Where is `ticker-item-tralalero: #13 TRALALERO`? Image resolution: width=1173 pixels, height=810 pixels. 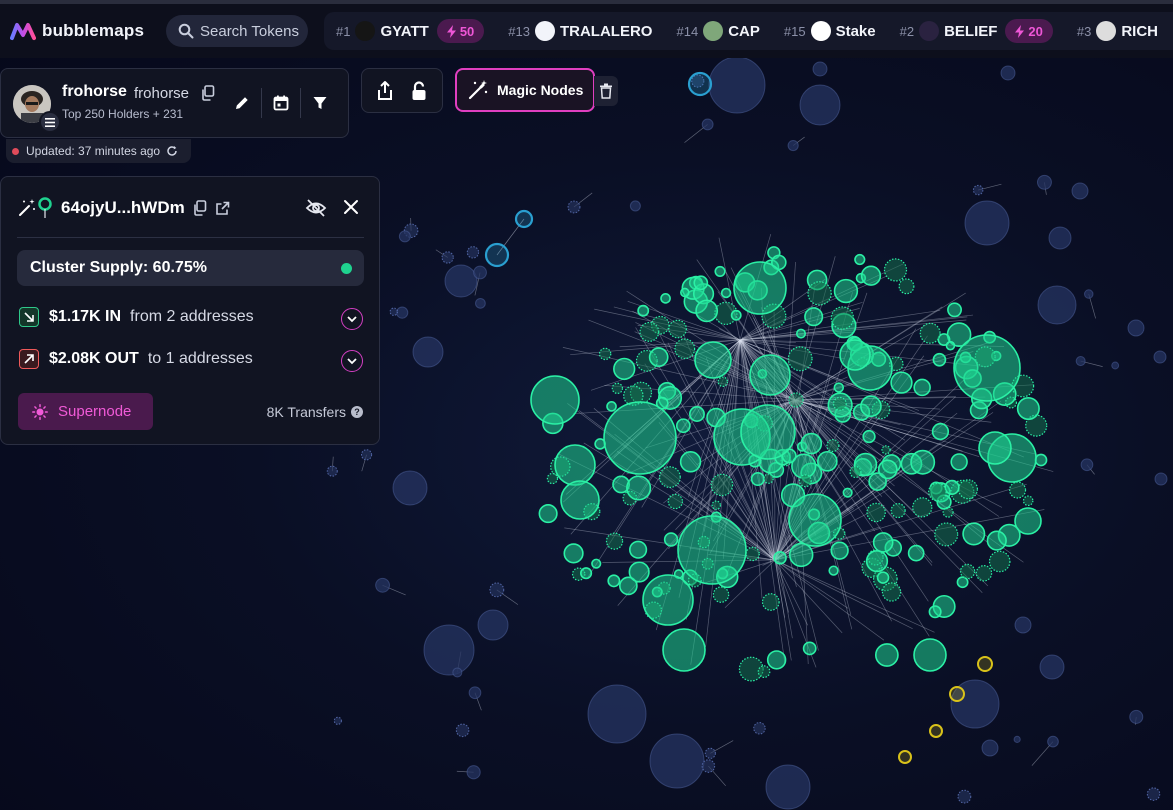
ticker-item-tralalero: #13 TRALALERO is located at coordinates (580, 31).